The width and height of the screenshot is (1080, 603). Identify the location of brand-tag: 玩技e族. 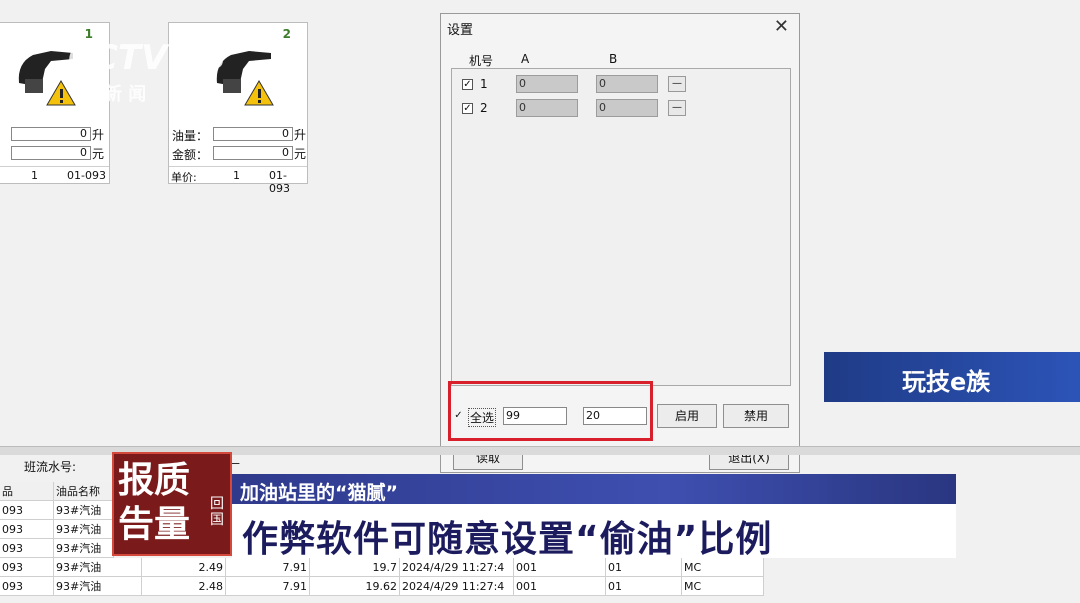
(952, 377).